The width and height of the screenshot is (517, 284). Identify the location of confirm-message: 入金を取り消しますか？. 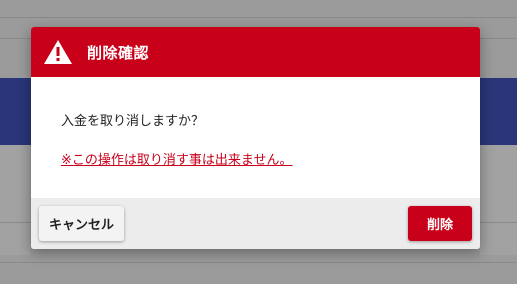
(133, 121).